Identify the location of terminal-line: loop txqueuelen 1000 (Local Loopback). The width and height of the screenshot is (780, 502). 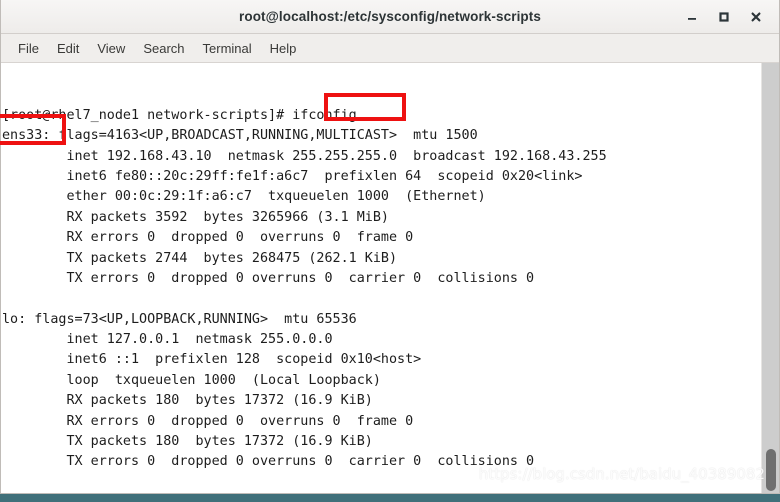
(191, 380).